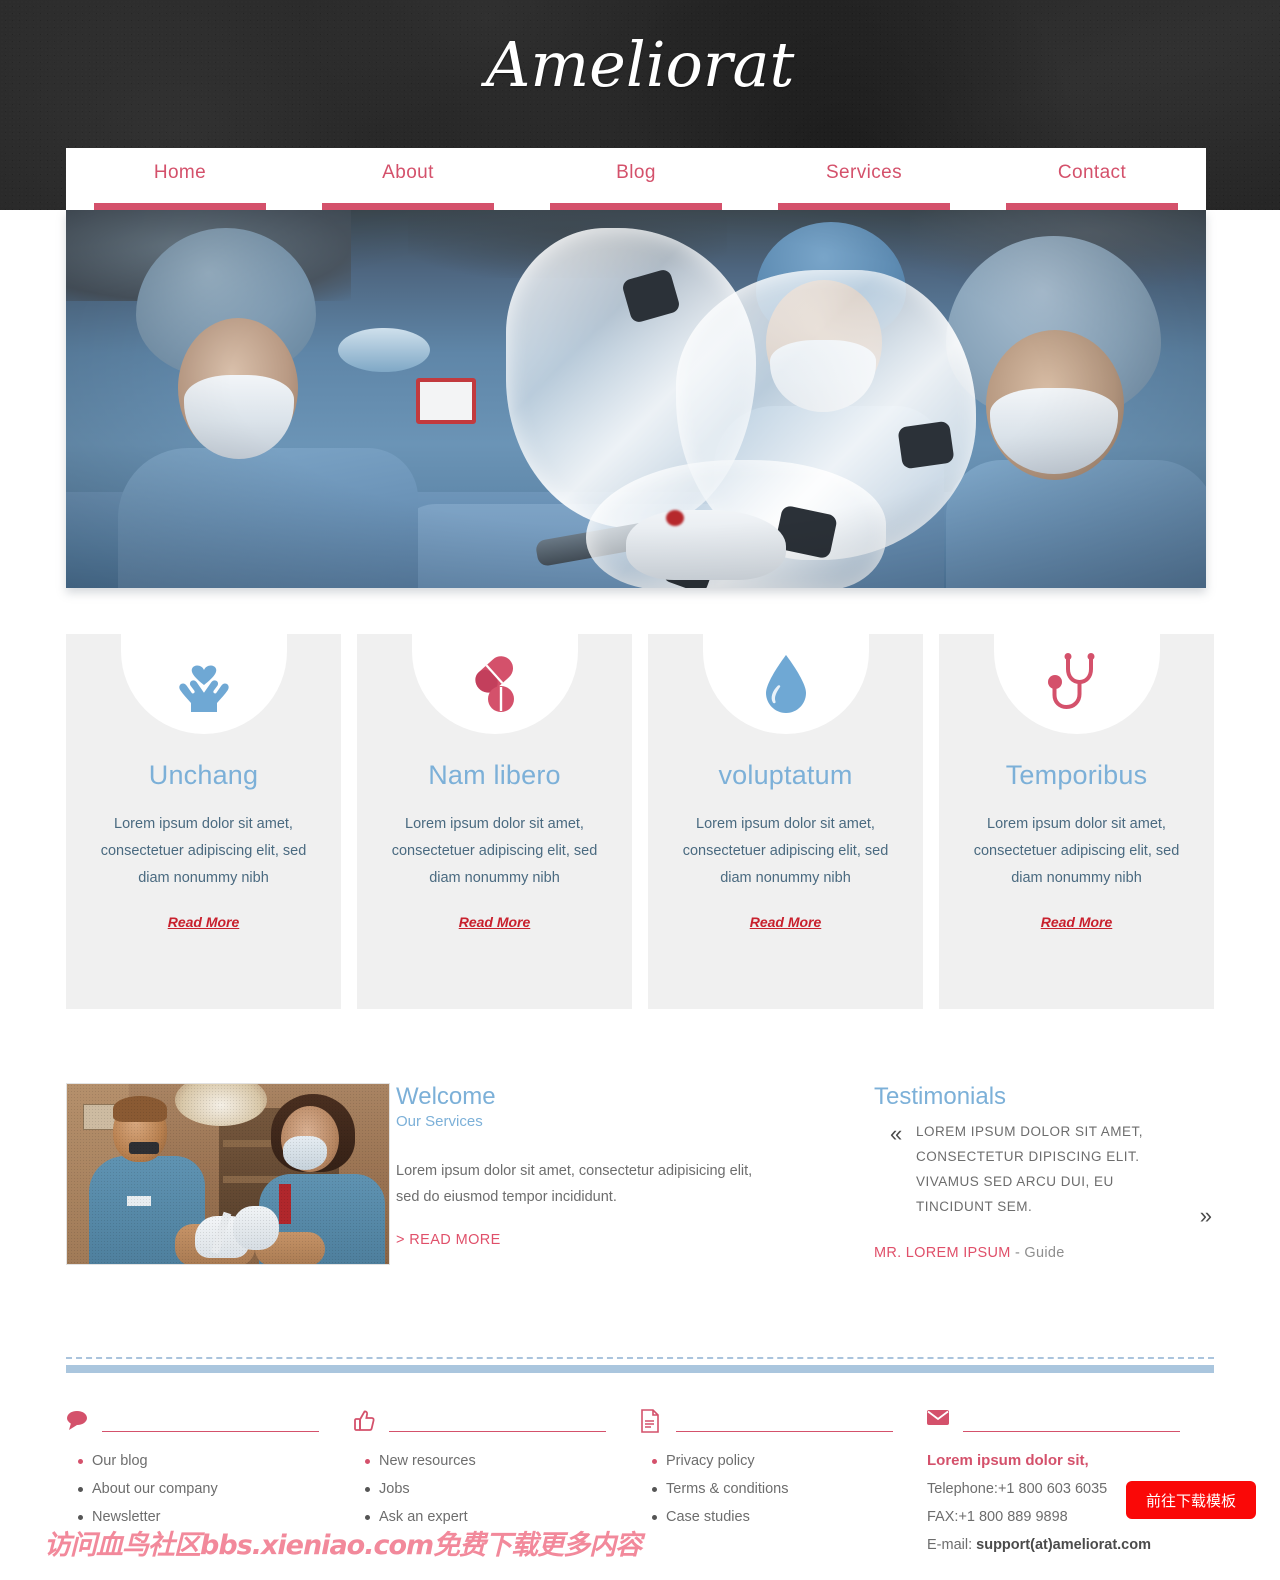 The width and height of the screenshot is (1280, 1580). Describe the element at coordinates (772, 1461) in the screenshot. I see `footer-link: Privacy policy` at that location.